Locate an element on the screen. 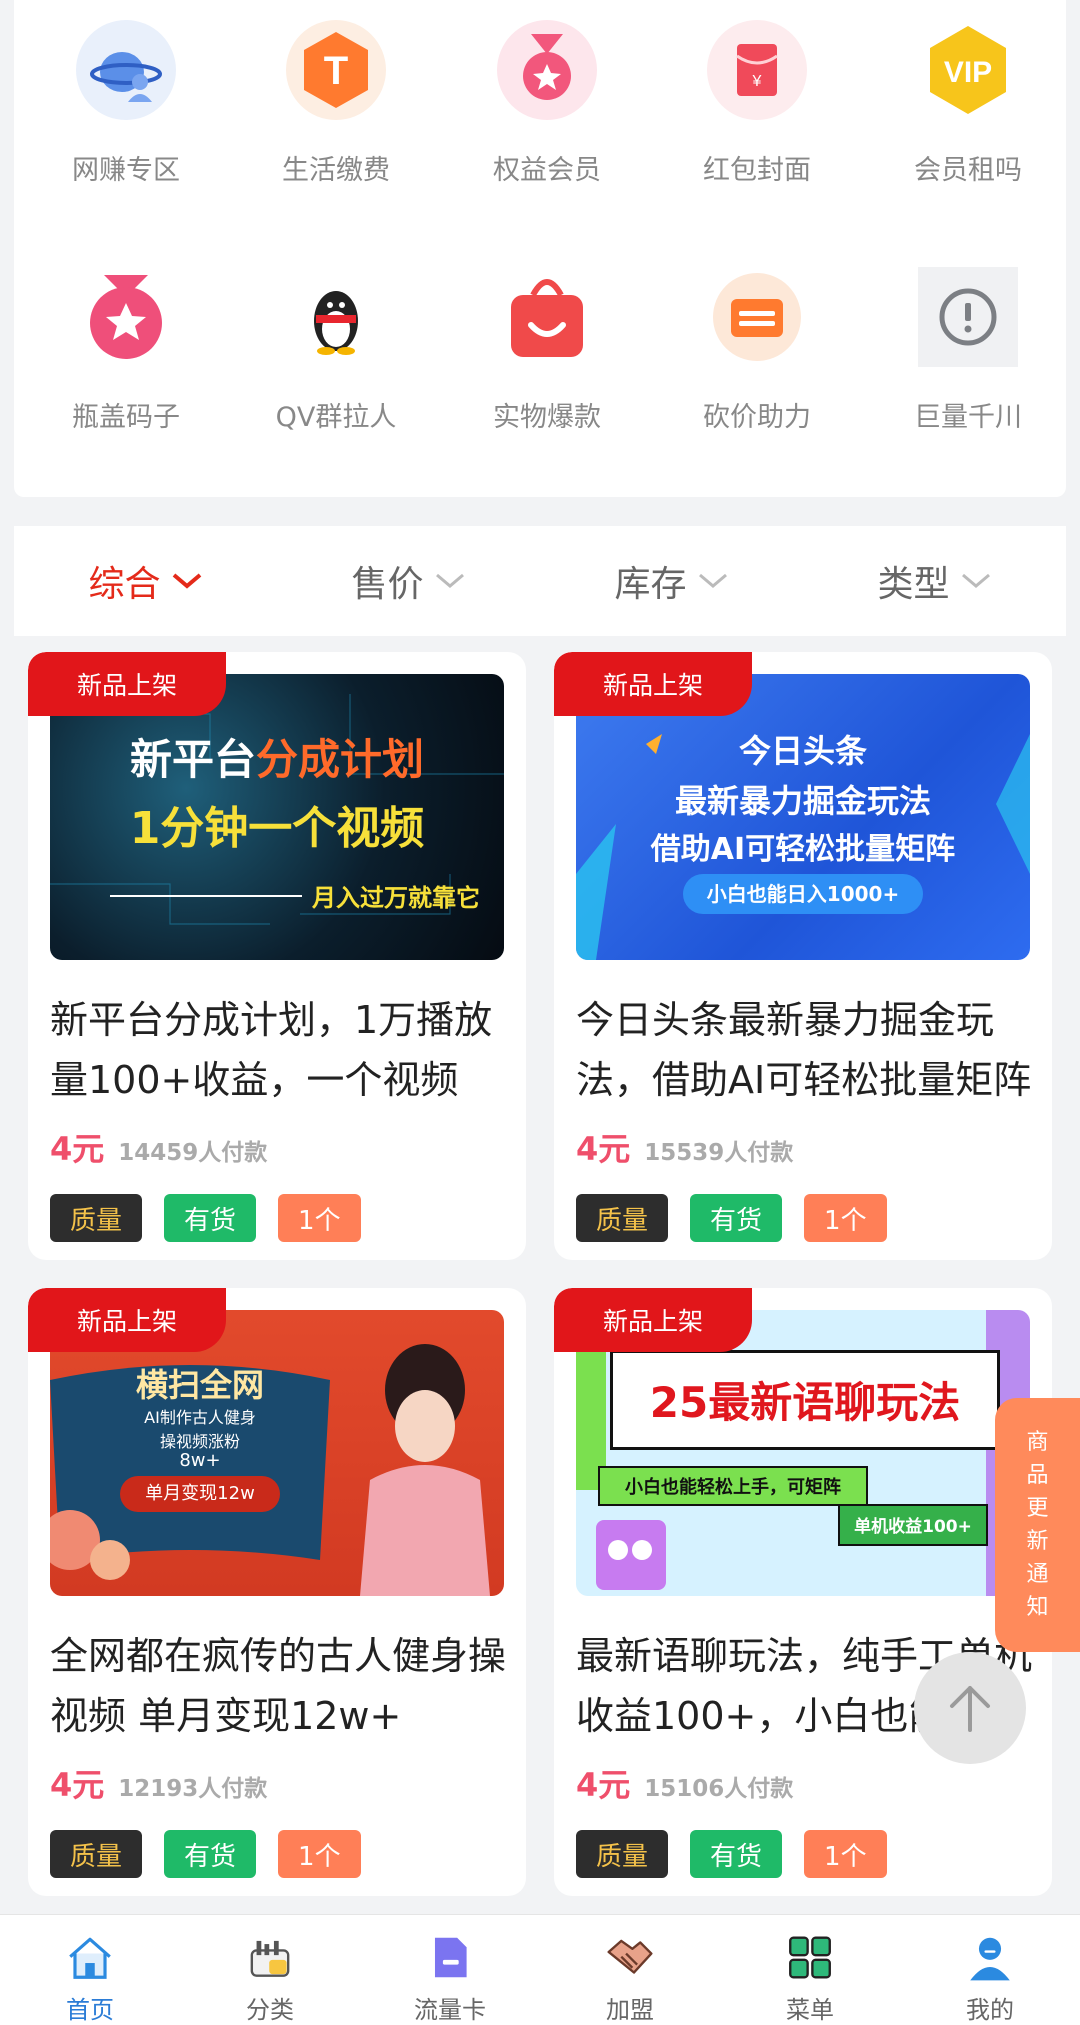 The width and height of the screenshot is (1080, 2025). star-medal-icon is located at coordinates (126, 317).